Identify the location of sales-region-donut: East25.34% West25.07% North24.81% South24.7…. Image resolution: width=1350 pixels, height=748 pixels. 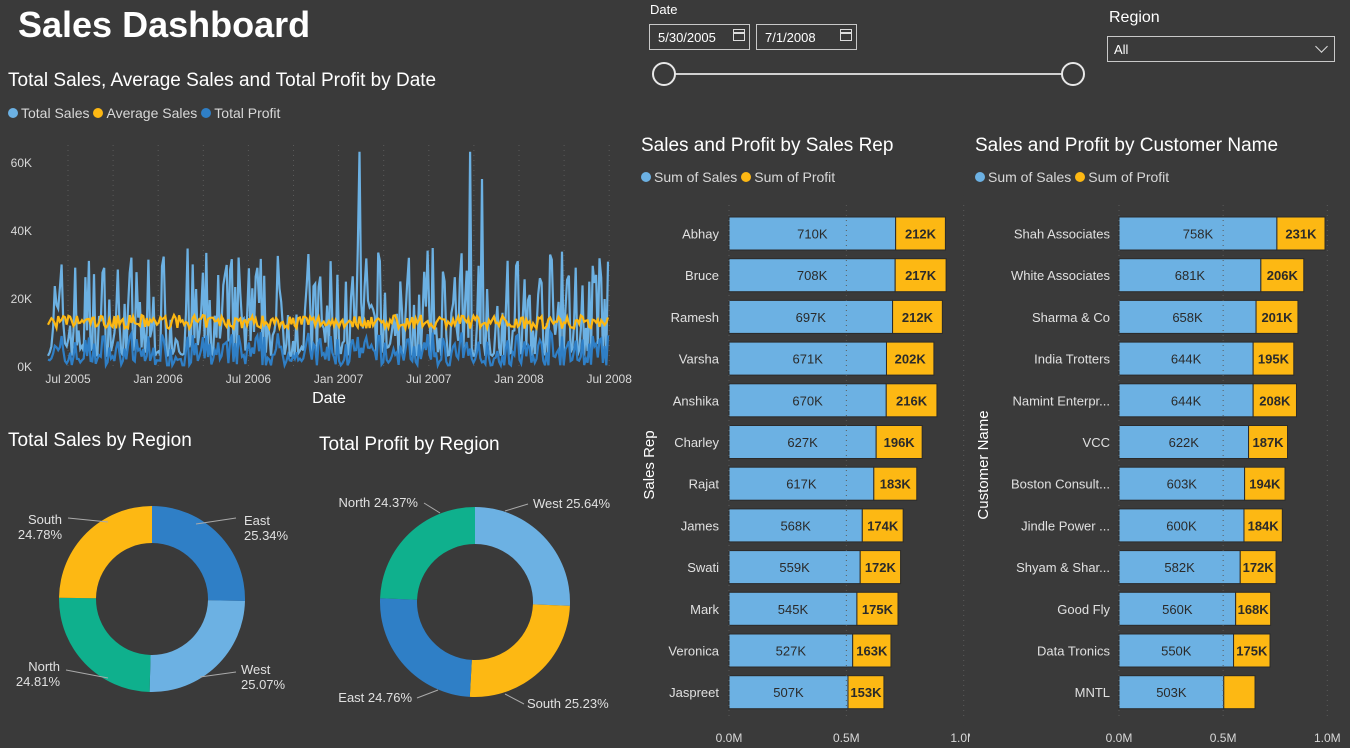
(152, 599).